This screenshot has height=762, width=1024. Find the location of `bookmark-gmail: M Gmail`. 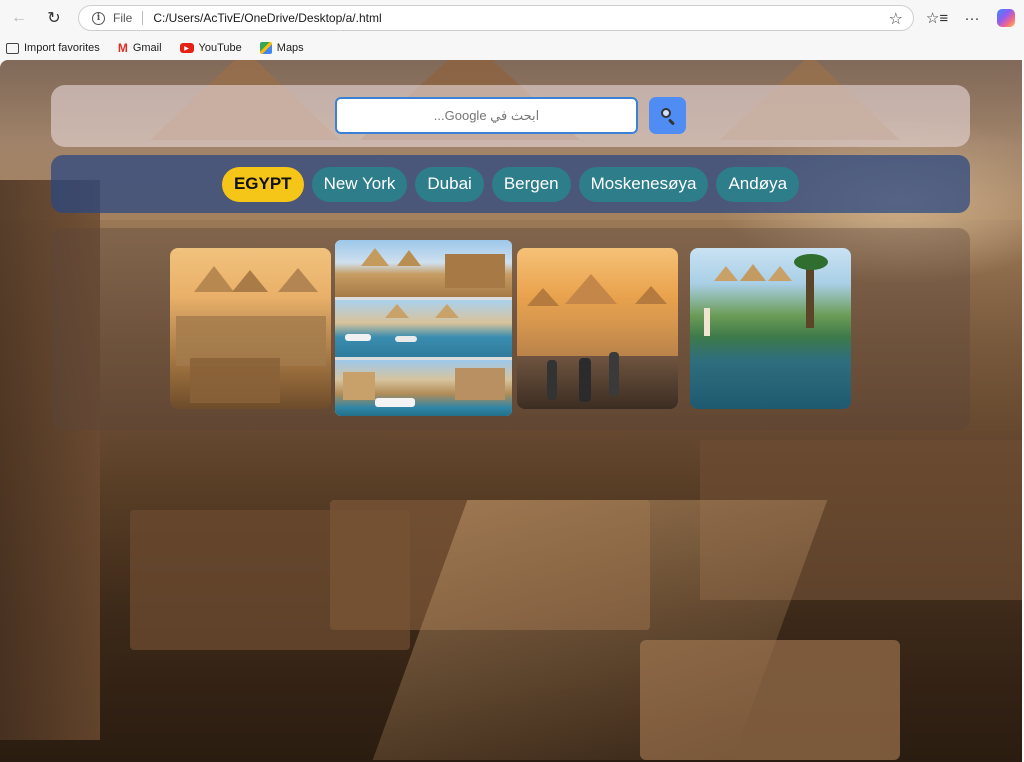

bookmark-gmail: M Gmail is located at coordinates (140, 48).